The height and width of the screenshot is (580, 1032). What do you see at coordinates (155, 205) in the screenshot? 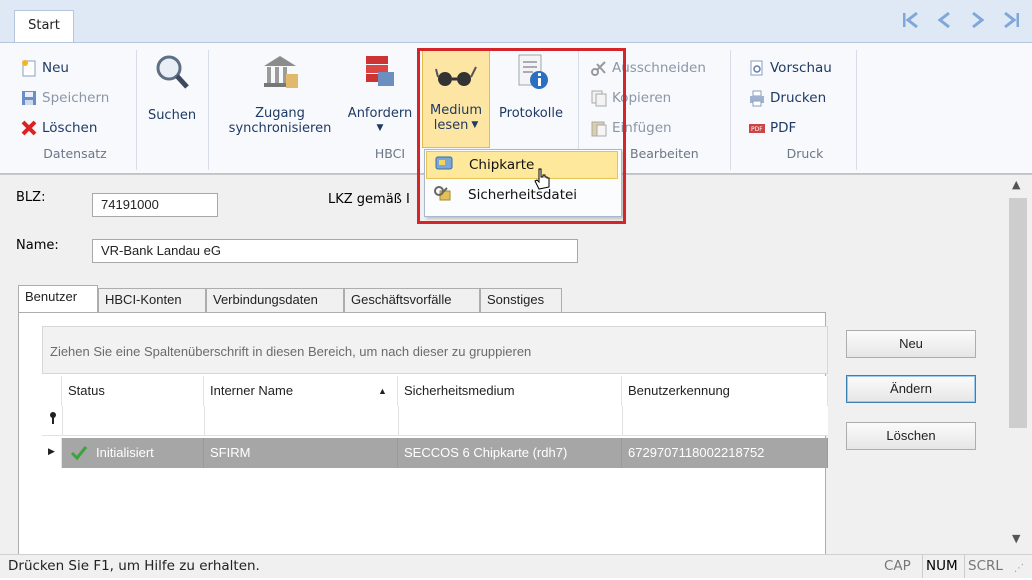
I see `blz-field: 74191000` at bounding box center [155, 205].